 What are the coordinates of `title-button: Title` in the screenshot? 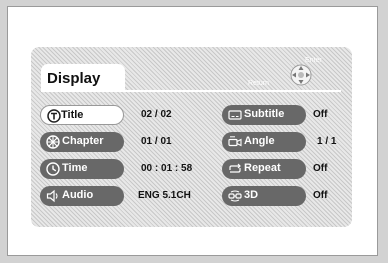 It's located at (82, 115).